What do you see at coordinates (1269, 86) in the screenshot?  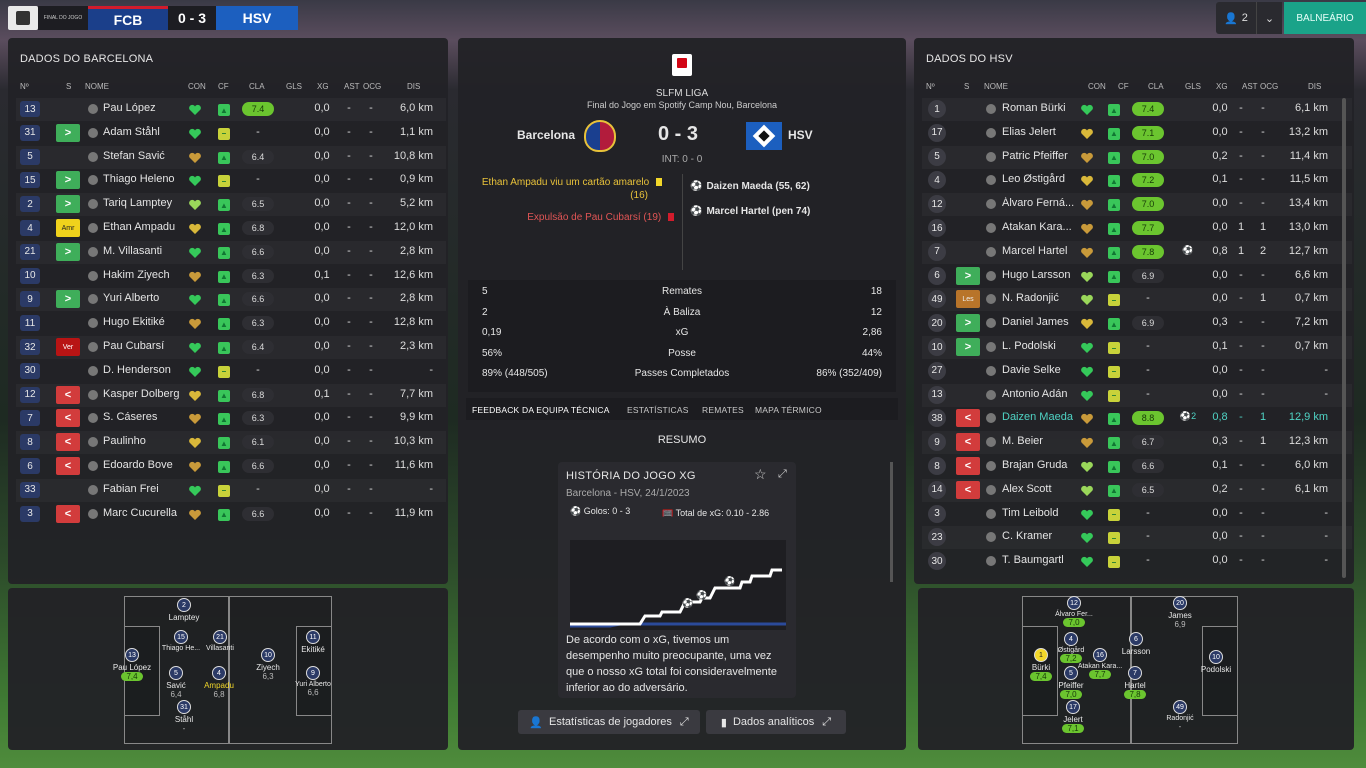 I see `col-ocg: OCG` at bounding box center [1269, 86].